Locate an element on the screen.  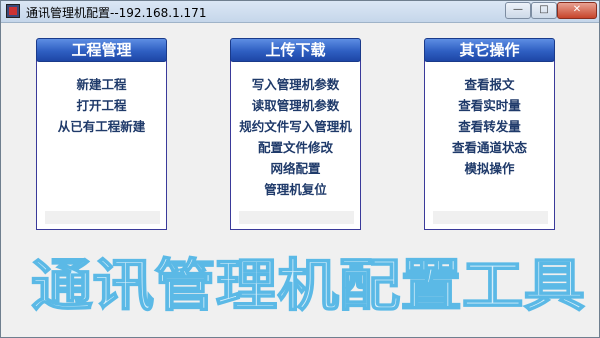
window-title: 通讯管理机配置--192.168.1.171 is located at coordinates (116, 13).